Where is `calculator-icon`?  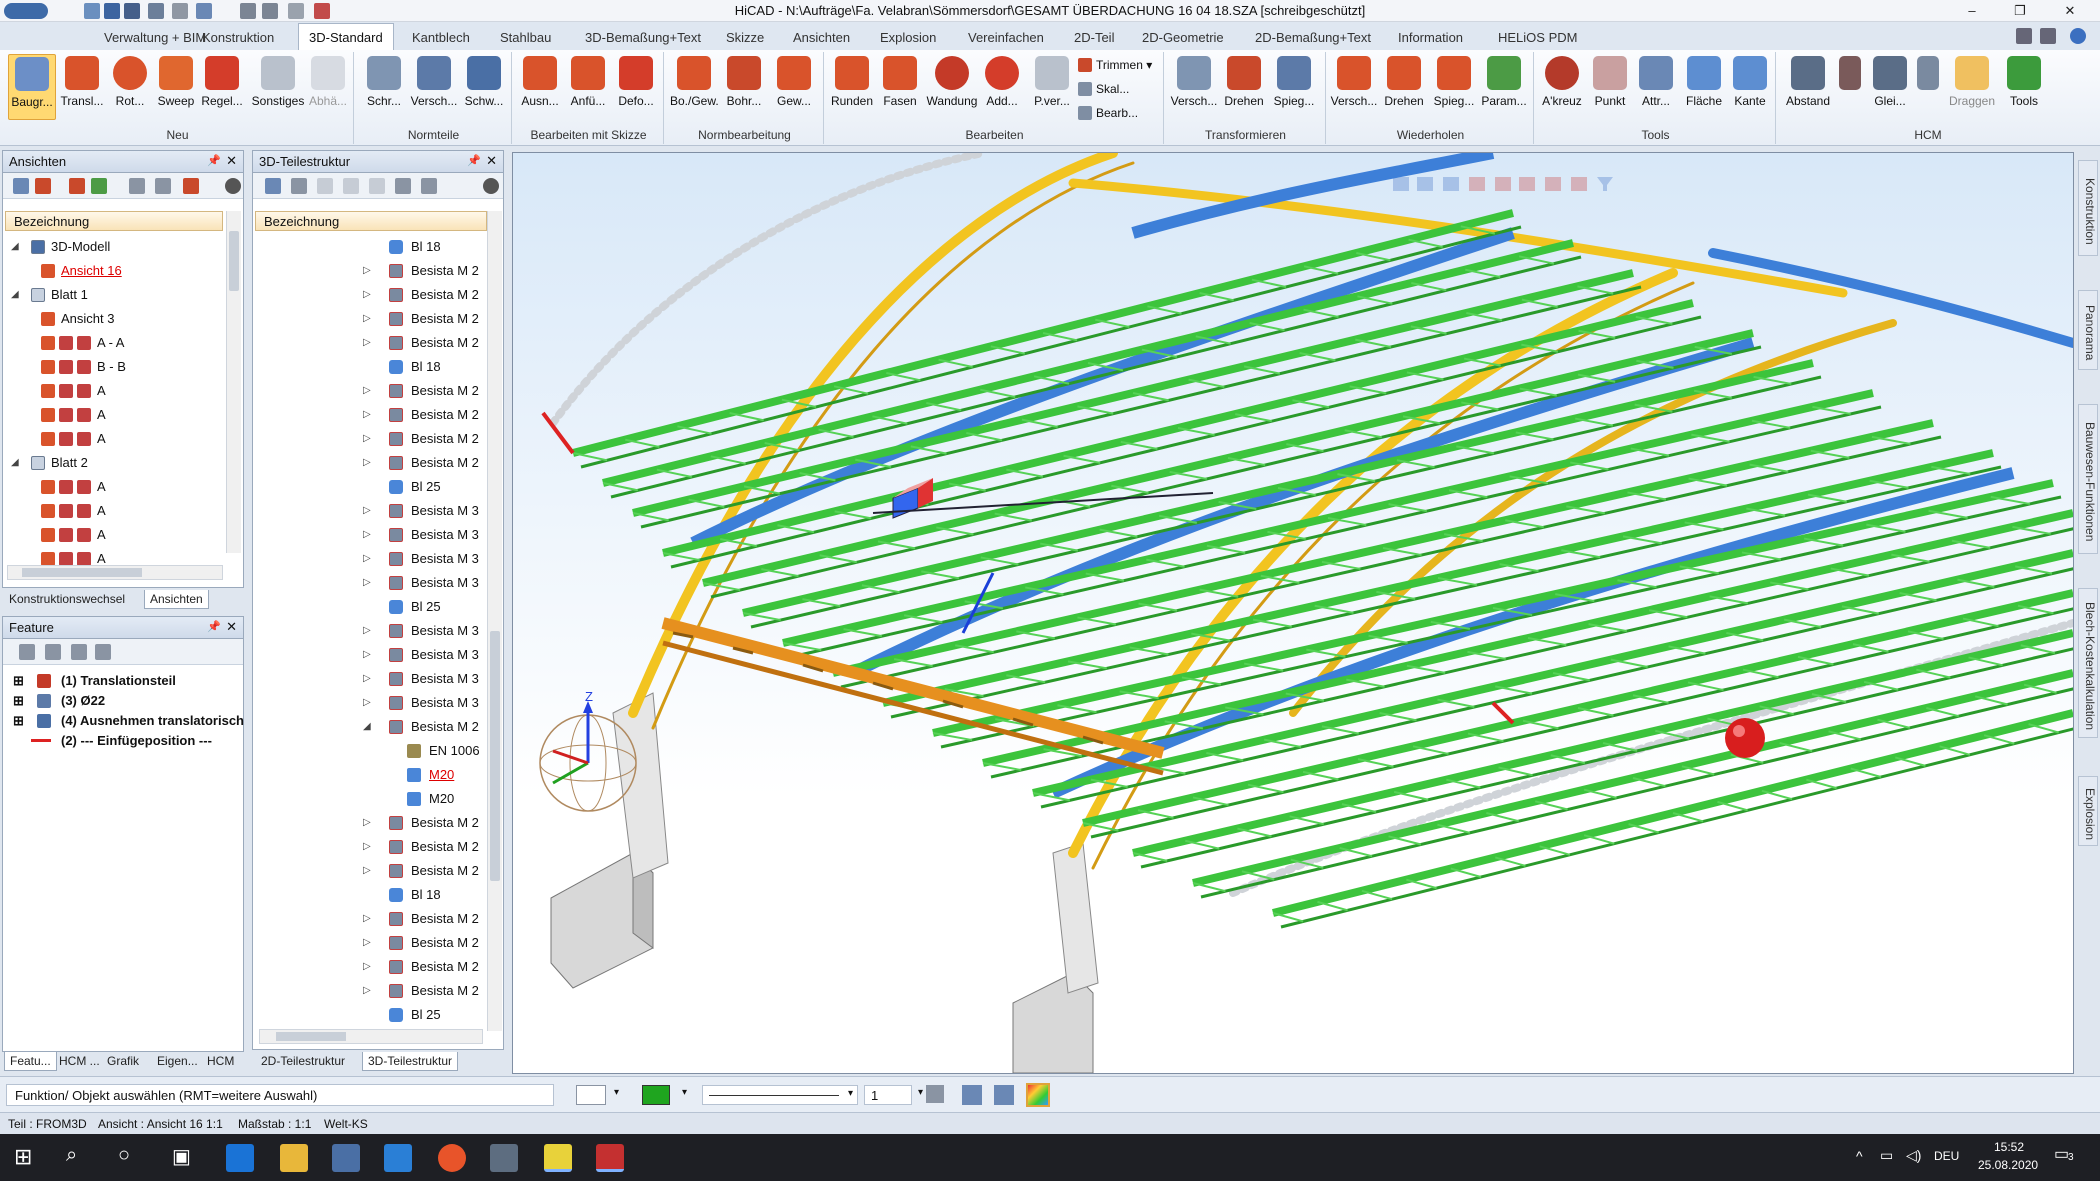 calculator-icon is located at coordinates (504, 1158).